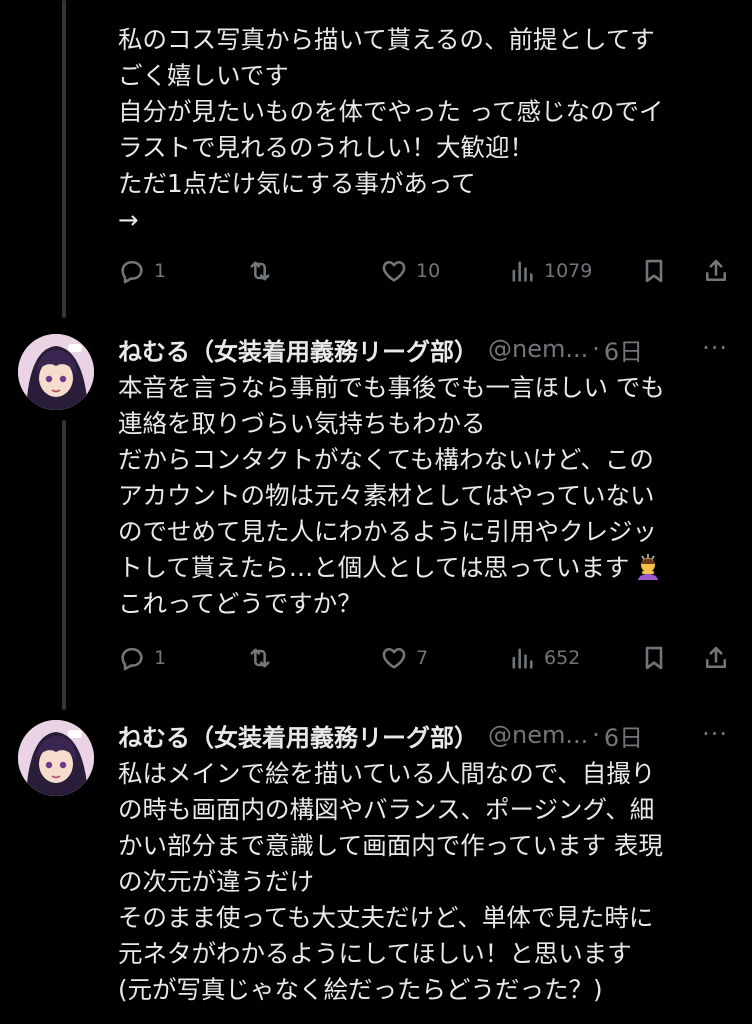  I want to click on text-line: そのまま使っても大丈夫だけど、単体で見た時に, so click(386, 917).